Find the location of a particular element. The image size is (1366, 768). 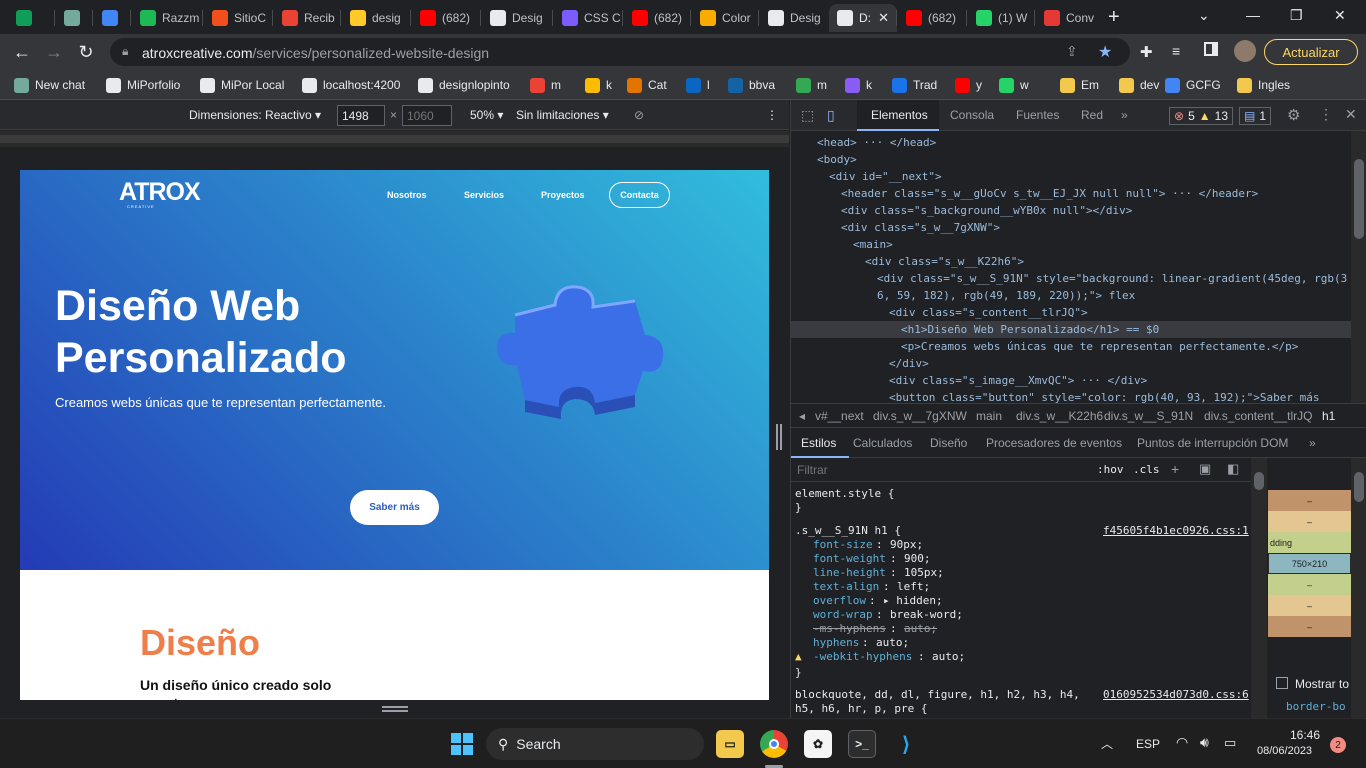

share-icon: ⇪ is located at coordinates (1072, 51).